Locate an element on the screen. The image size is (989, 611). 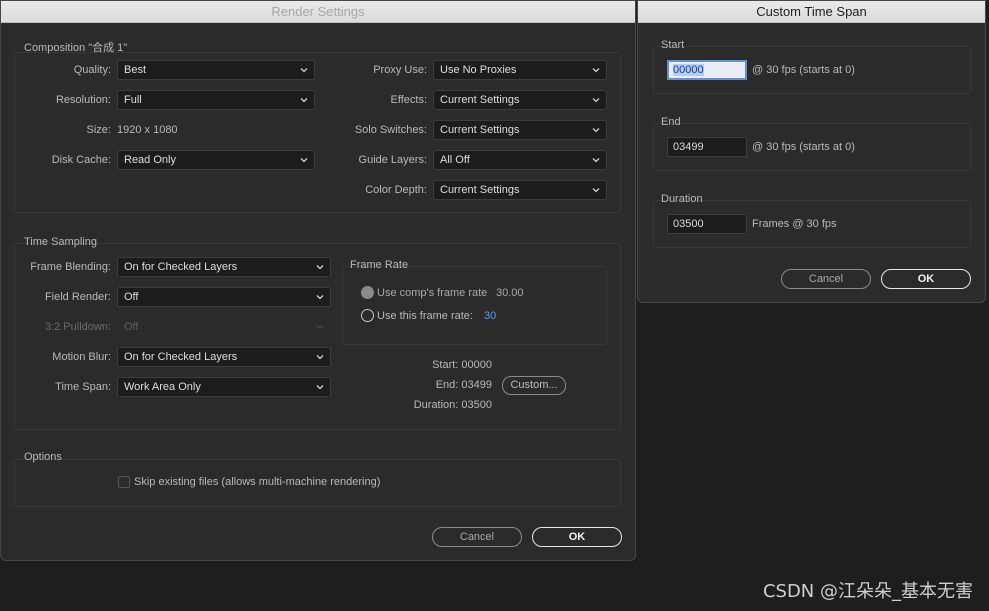
resolution-select: Full is located at coordinates (216, 100).